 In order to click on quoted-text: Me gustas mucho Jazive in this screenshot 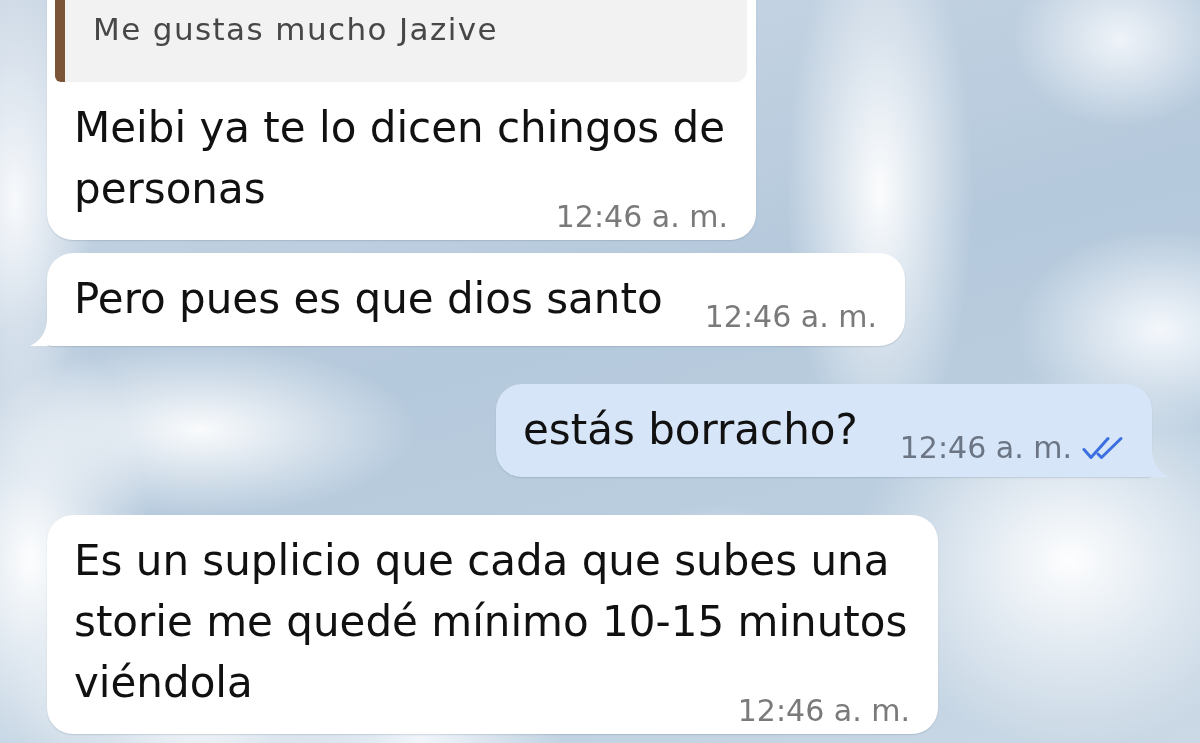, I will do `click(295, 29)`.